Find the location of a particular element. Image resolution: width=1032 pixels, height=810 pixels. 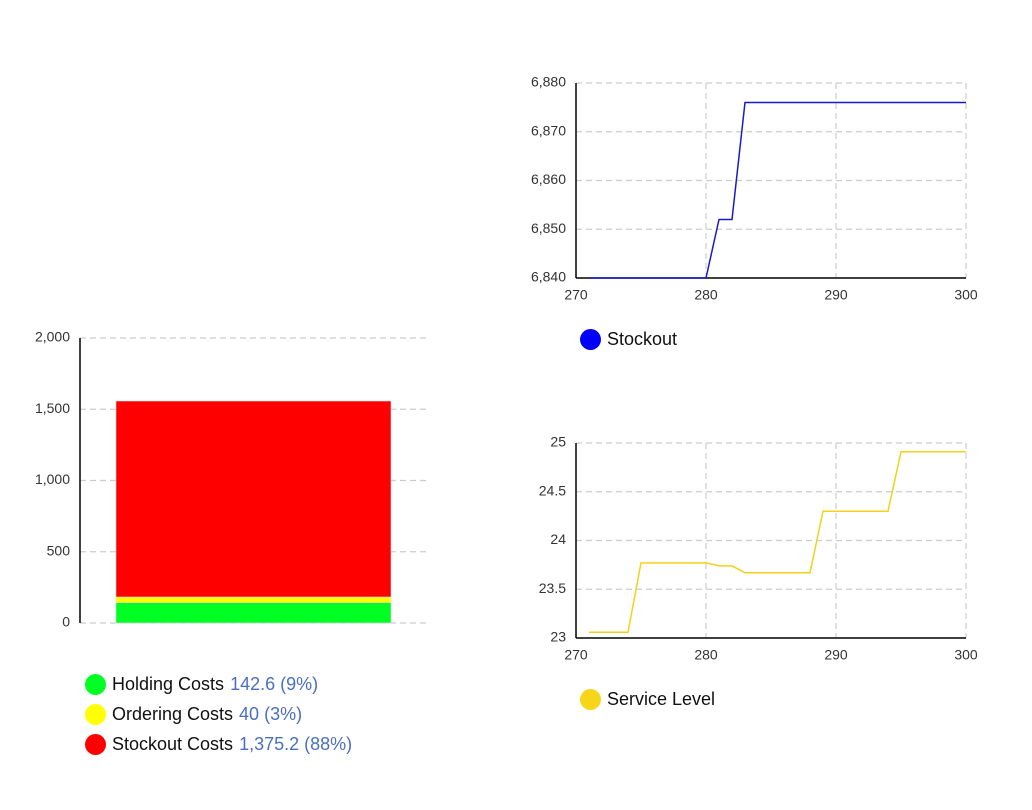

stockout-chart-series-line is located at coordinates (777, 190).